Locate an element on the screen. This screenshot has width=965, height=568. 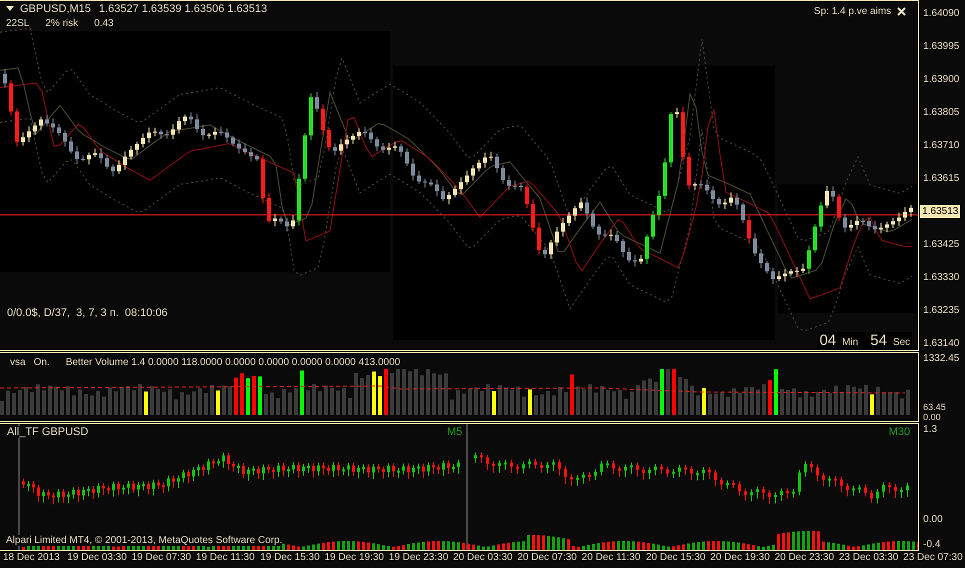
risk-info: 0.43 is located at coordinates (104, 23).